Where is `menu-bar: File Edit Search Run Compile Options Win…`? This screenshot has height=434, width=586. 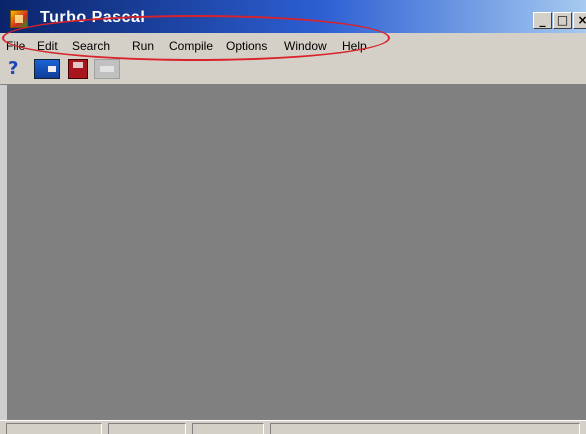
menu-bar: File Edit Search Run Compile Options Win… is located at coordinates (293, 44).